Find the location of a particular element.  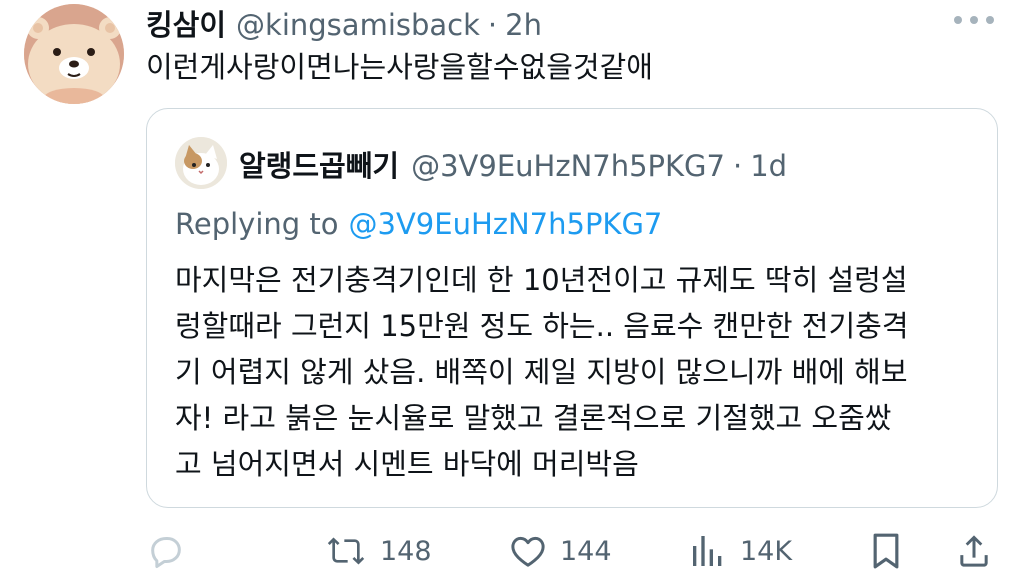

reply-button is located at coordinates (166, 551).